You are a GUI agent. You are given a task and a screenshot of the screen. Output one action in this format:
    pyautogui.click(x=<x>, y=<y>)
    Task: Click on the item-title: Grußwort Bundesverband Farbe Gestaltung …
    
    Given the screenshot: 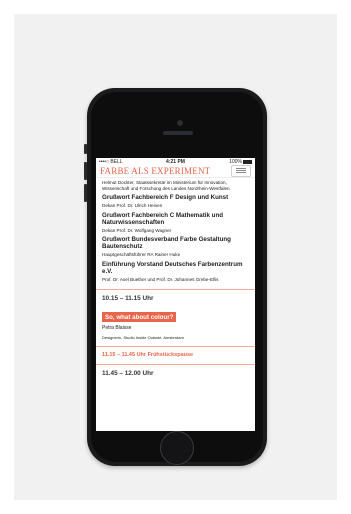 What is the action you would take?
    pyautogui.click(x=166, y=243)
    